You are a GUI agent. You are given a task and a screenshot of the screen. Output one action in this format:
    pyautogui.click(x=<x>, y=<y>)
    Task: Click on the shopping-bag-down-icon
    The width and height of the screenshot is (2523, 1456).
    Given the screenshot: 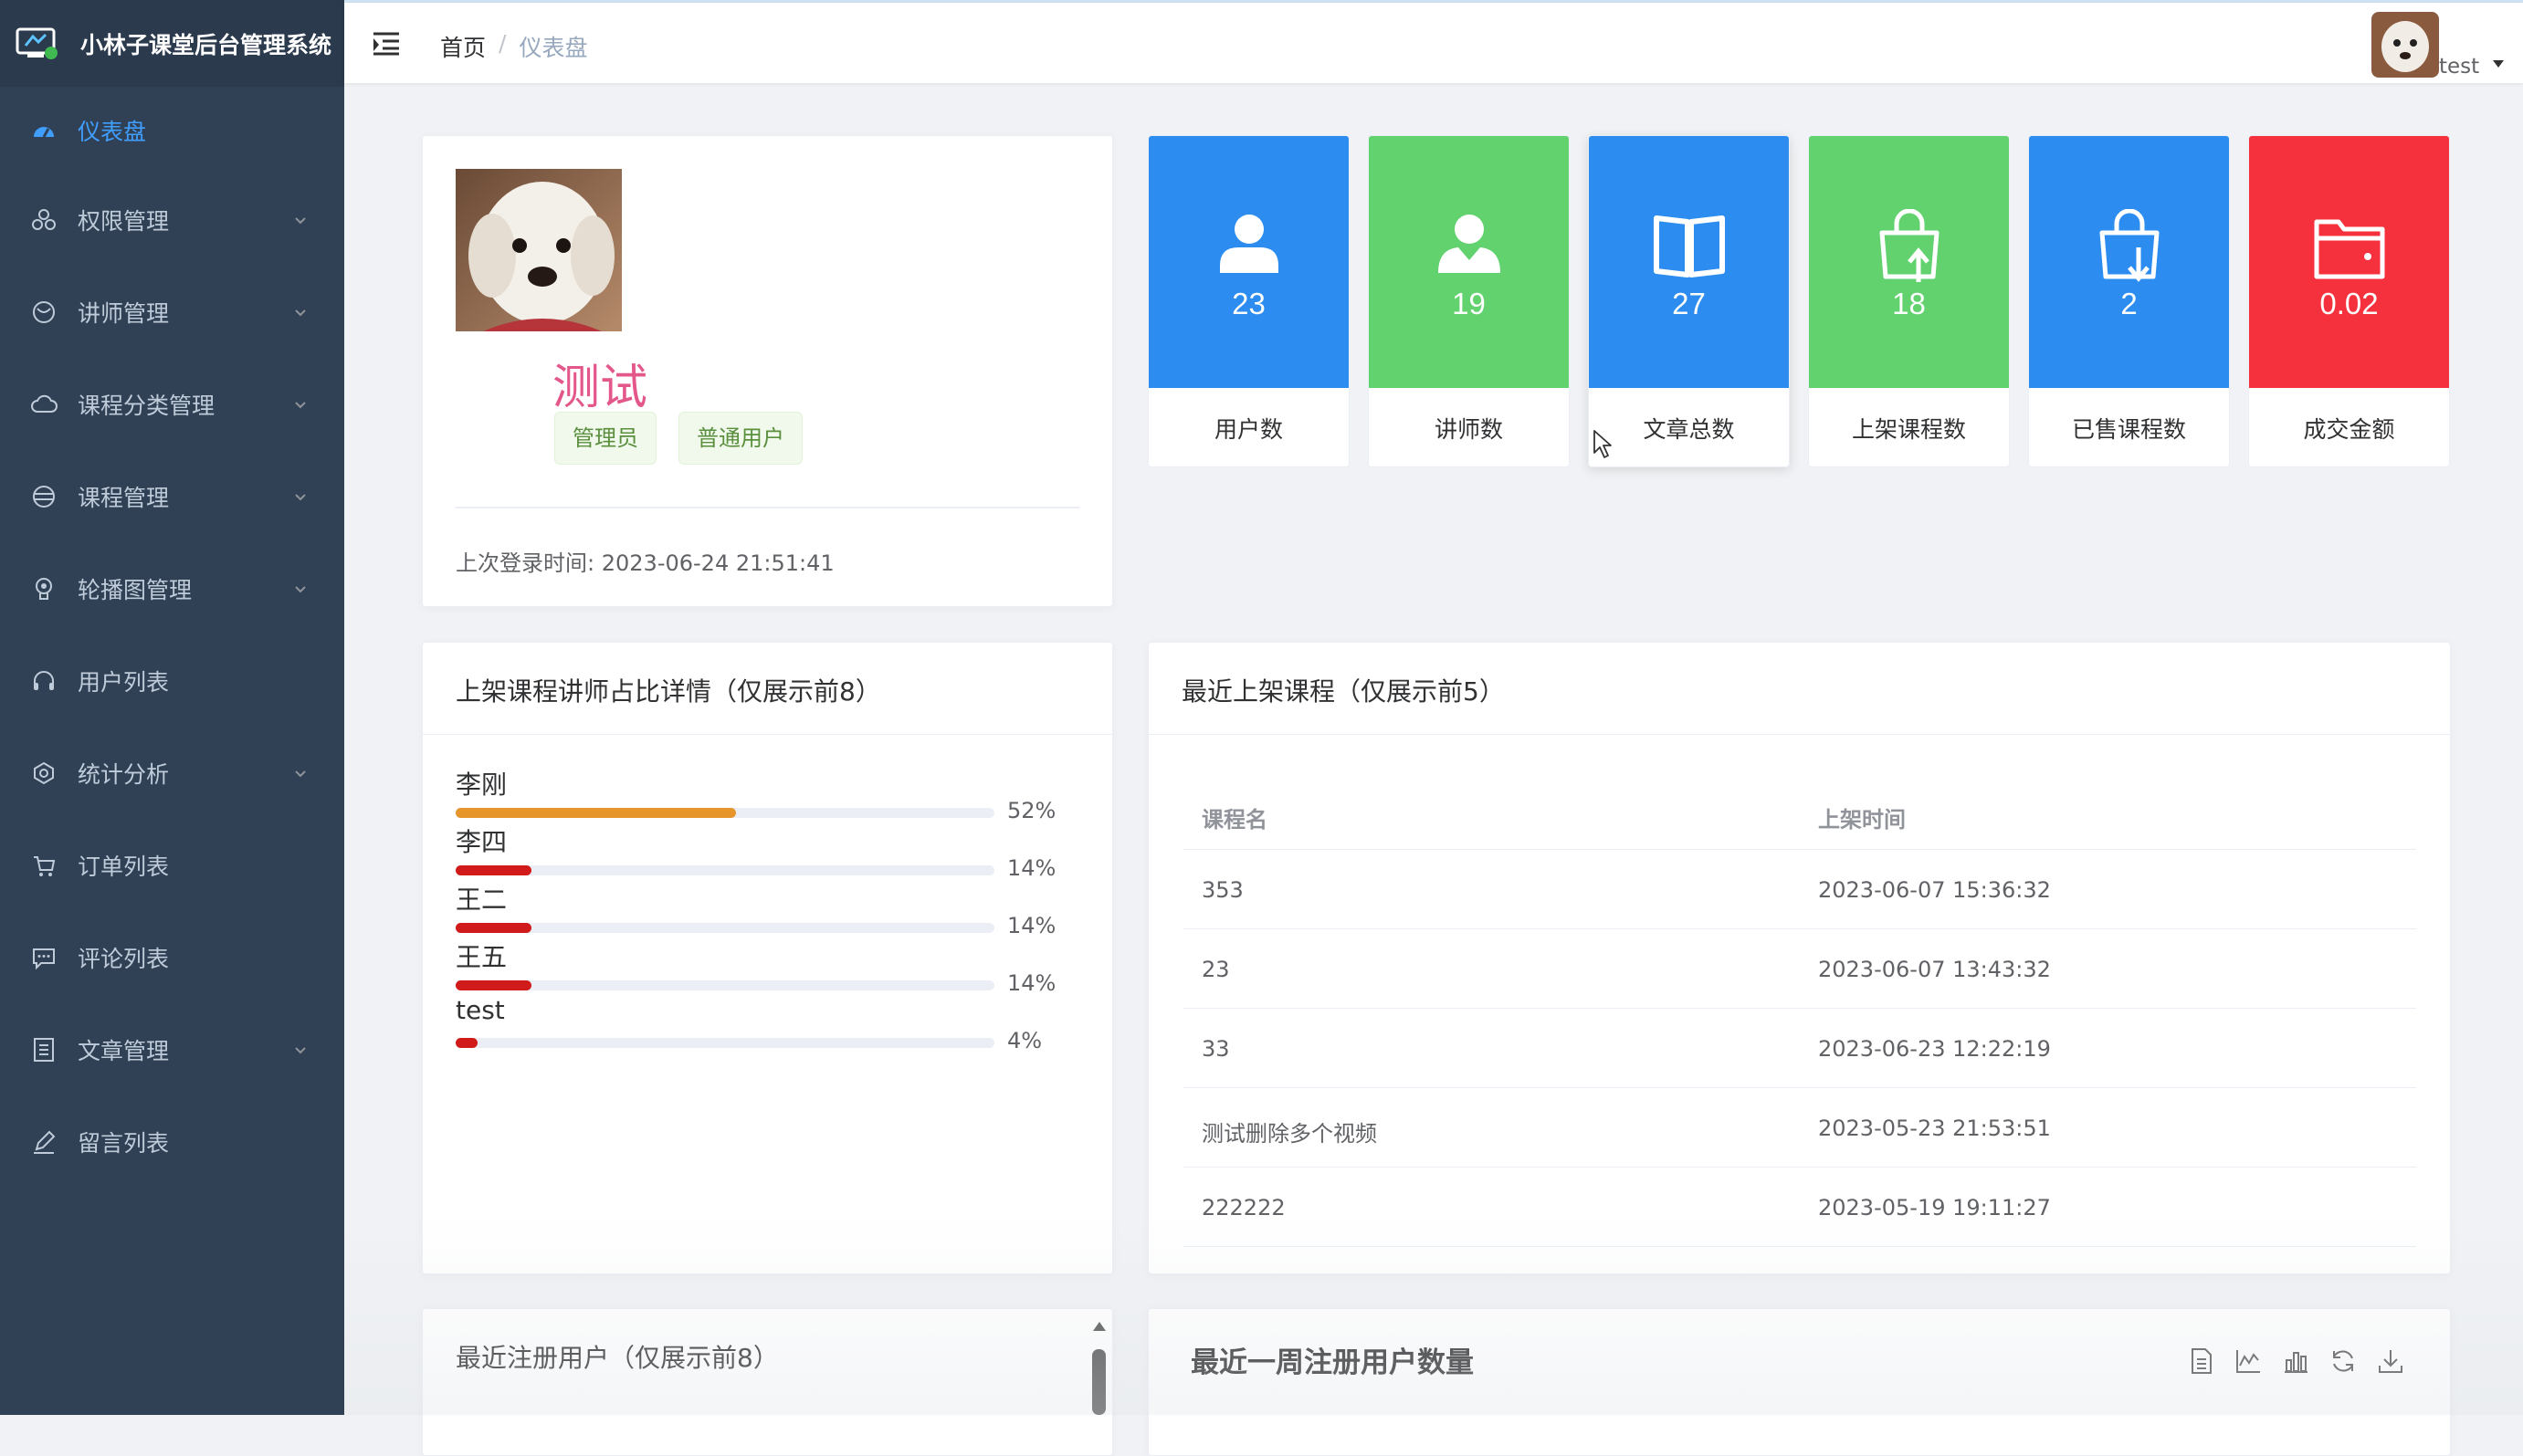 What is the action you would take?
    pyautogui.click(x=2129, y=245)
    